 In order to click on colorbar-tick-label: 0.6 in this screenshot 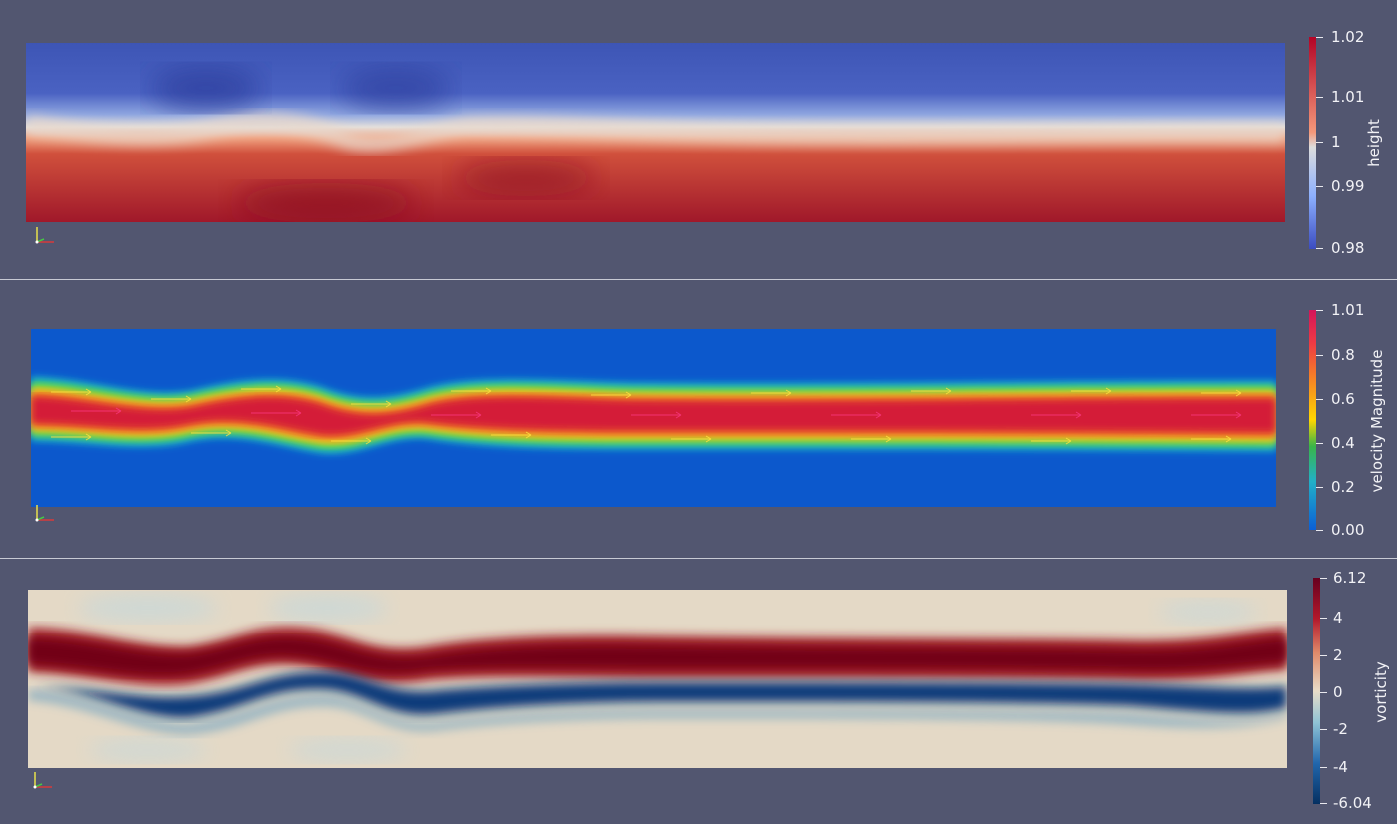, I will do `click(1343, 399)`.